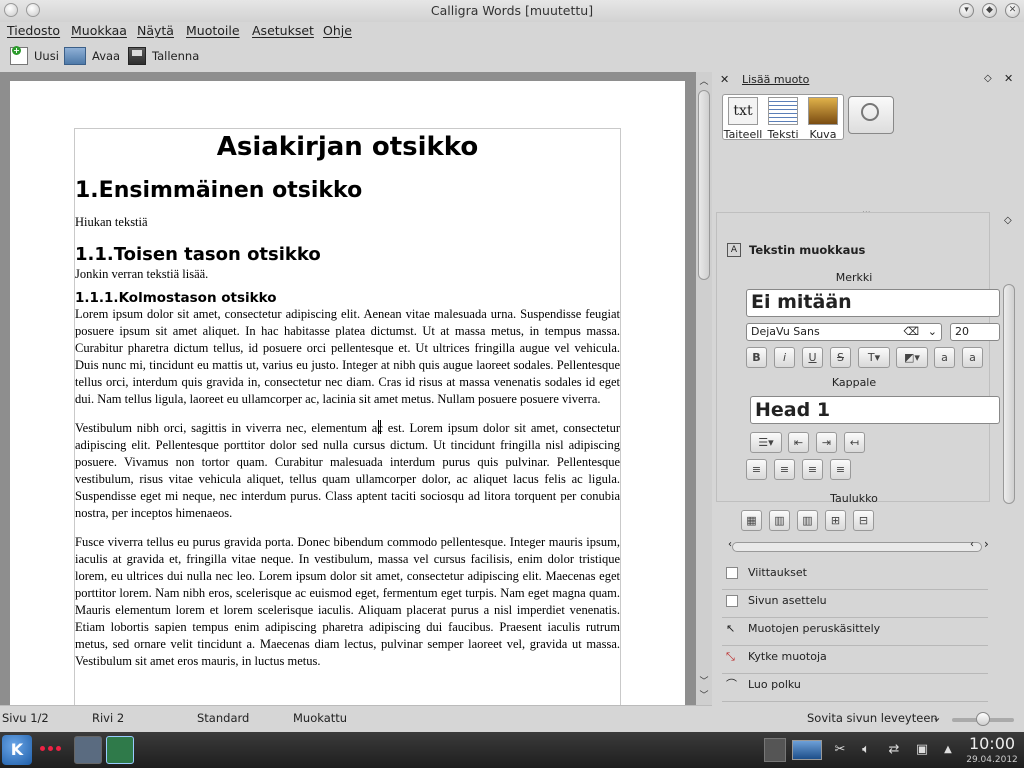  I want to click on maximize-icon: ◆, so click(989, 10).